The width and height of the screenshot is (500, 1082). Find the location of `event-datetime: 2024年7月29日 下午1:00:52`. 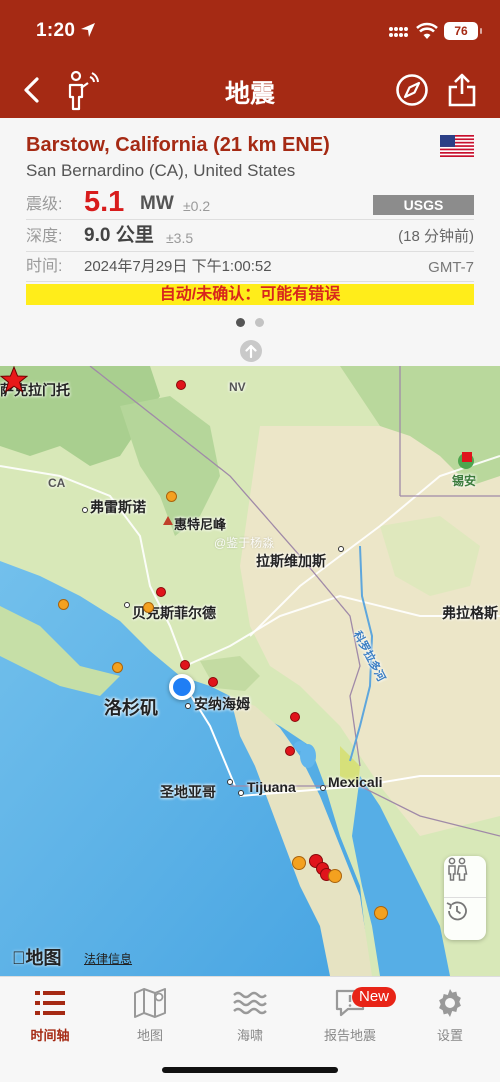

event-datetime: 2024年7月29日 下午1:00:52 is located at coordinates (178, 266).